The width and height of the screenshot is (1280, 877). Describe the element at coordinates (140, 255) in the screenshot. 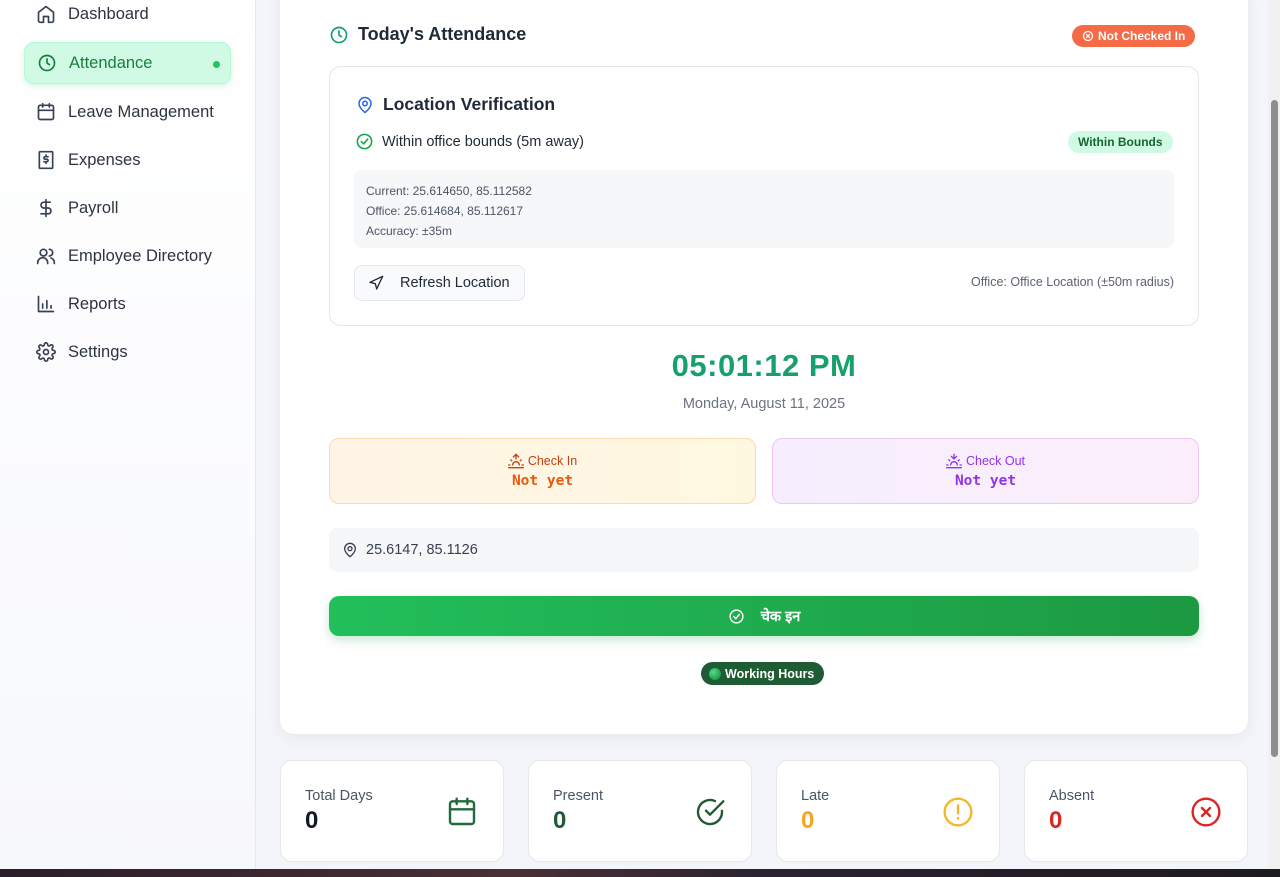

I see `sidebar-item-label: Employee Directory` at that location.